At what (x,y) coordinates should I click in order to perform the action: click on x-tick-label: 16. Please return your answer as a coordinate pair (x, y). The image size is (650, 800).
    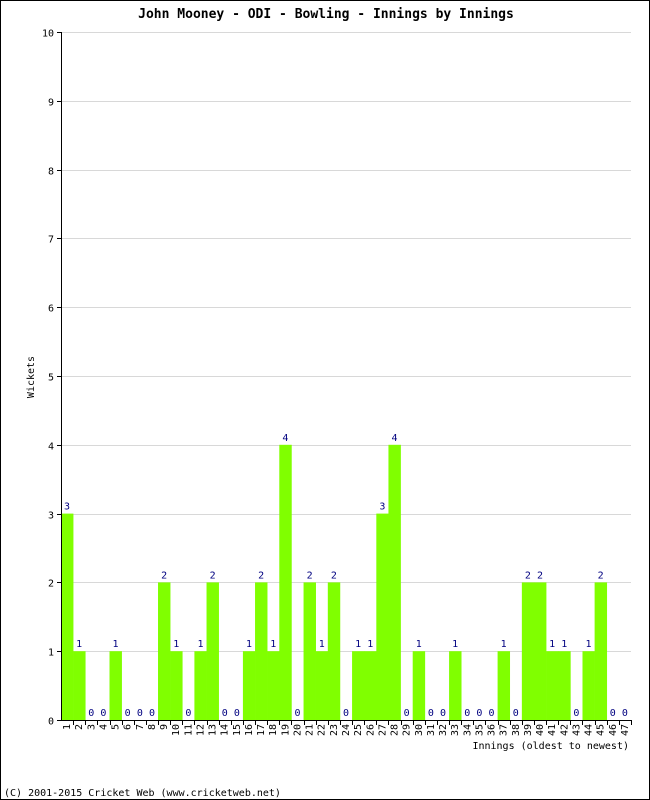
    Looking at the image, I should click on (249, 730).